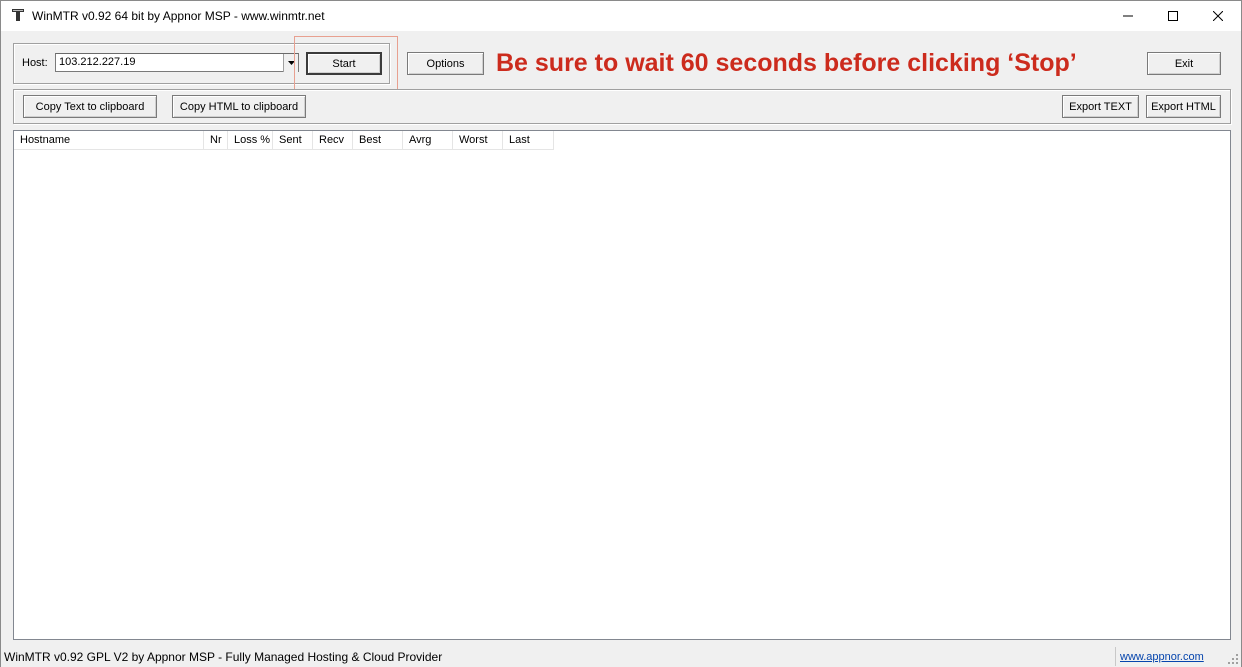 This screenshot has height=667, width=1242. Describe the element at coordinates (1162, 657) in the screenshot. I see `appnor-link: www.appnor.com` at that location.